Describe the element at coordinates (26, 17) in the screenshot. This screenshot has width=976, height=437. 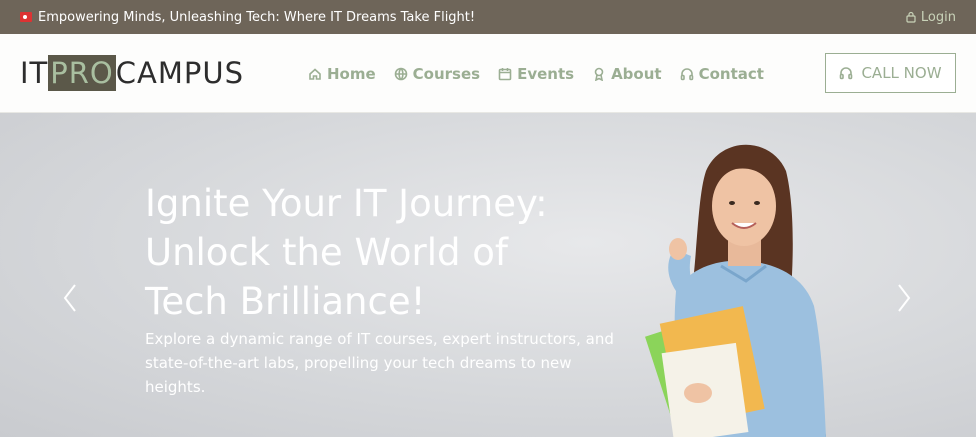
I see `flag-icon` at that location.